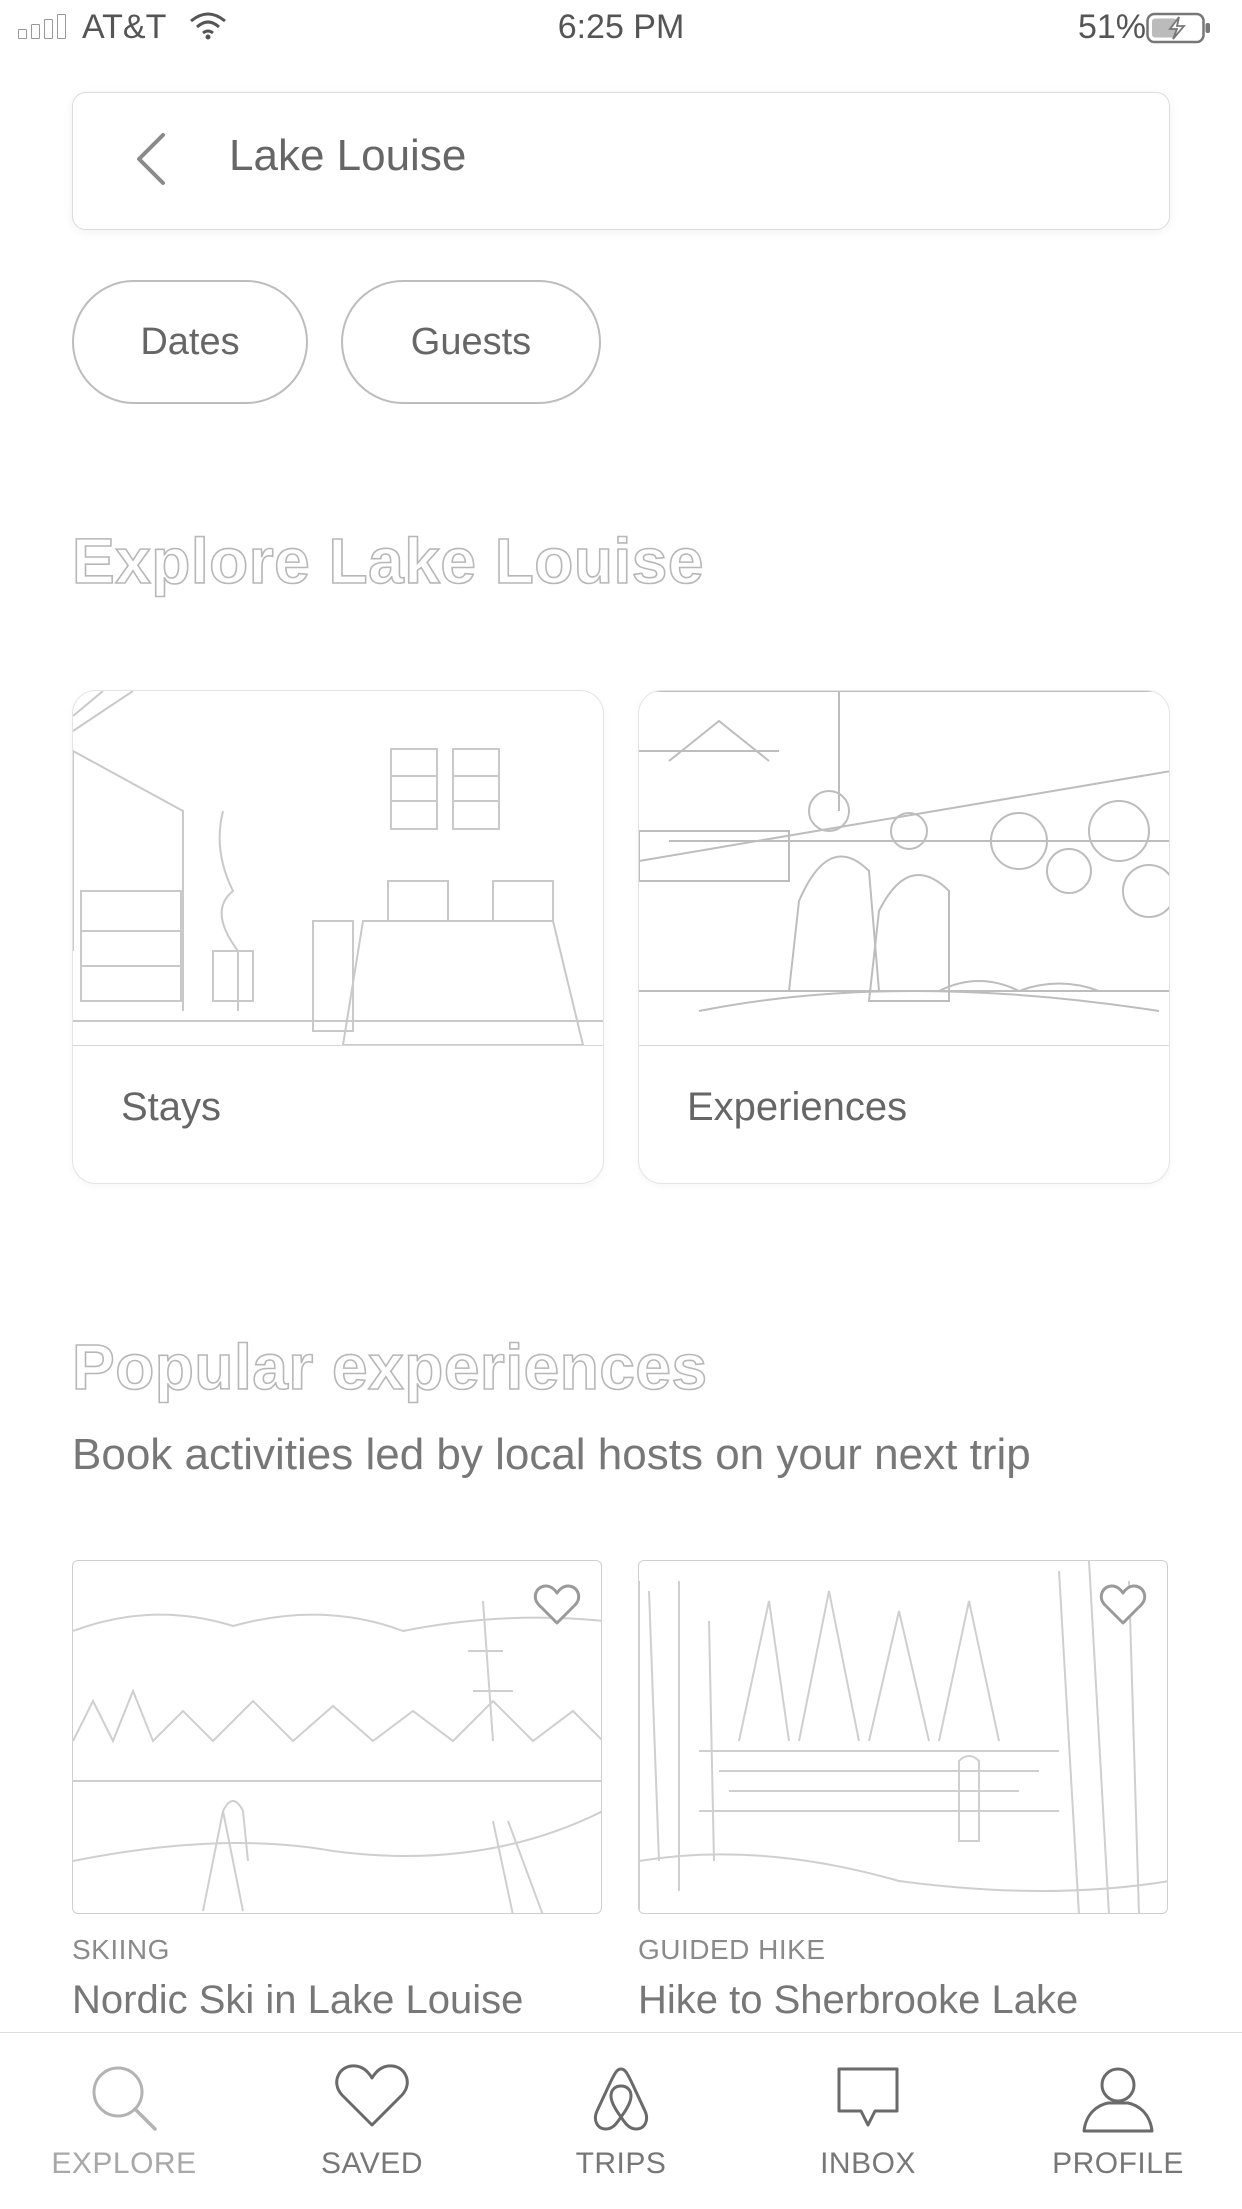 The image size is (1242, 2209). Describe the element at coordinates (868, 2100) in the screenshot. I see `message-icon` at that location.